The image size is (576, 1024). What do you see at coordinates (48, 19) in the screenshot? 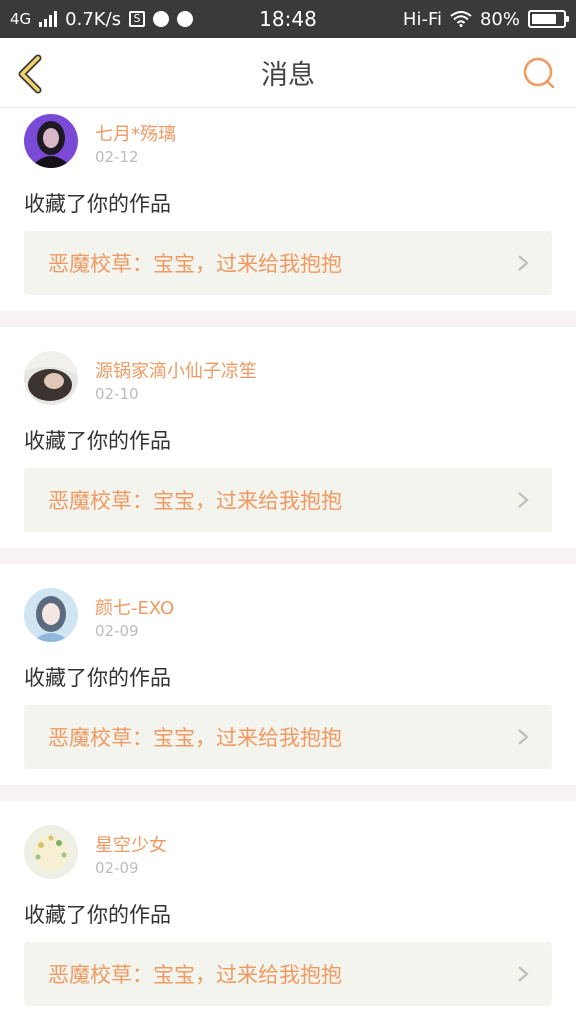
I see `signal-icon` at bounding box center [48, 19].